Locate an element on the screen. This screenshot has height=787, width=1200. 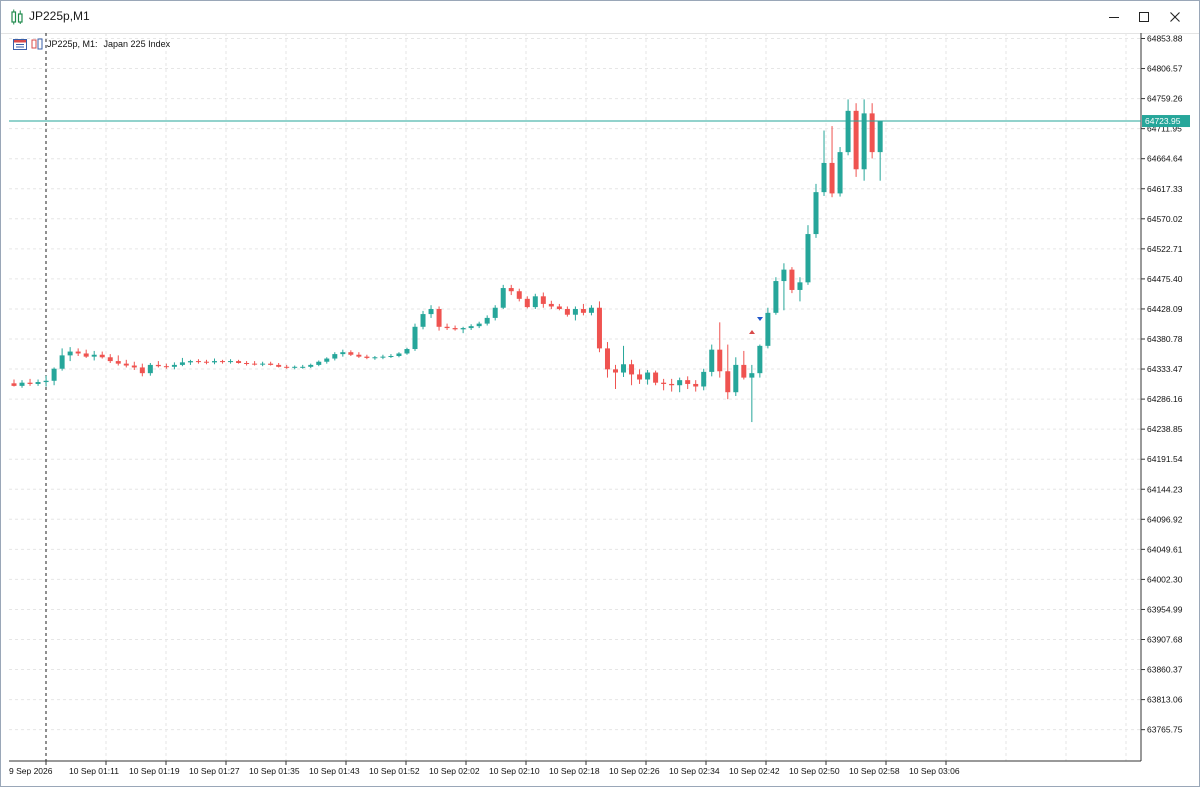
price-axis-label: 63907.68 is located at coordinates (1165, 640).